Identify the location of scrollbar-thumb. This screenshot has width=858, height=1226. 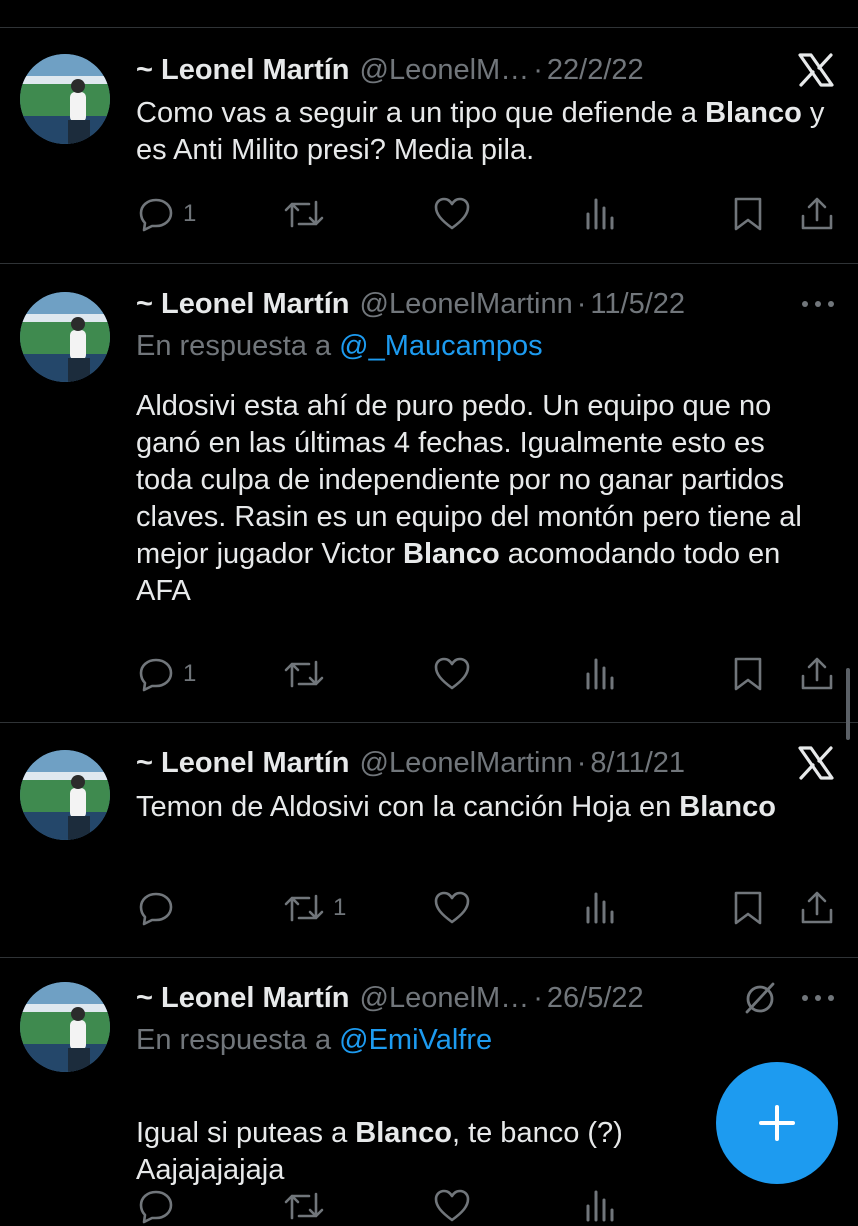
(848, 704).